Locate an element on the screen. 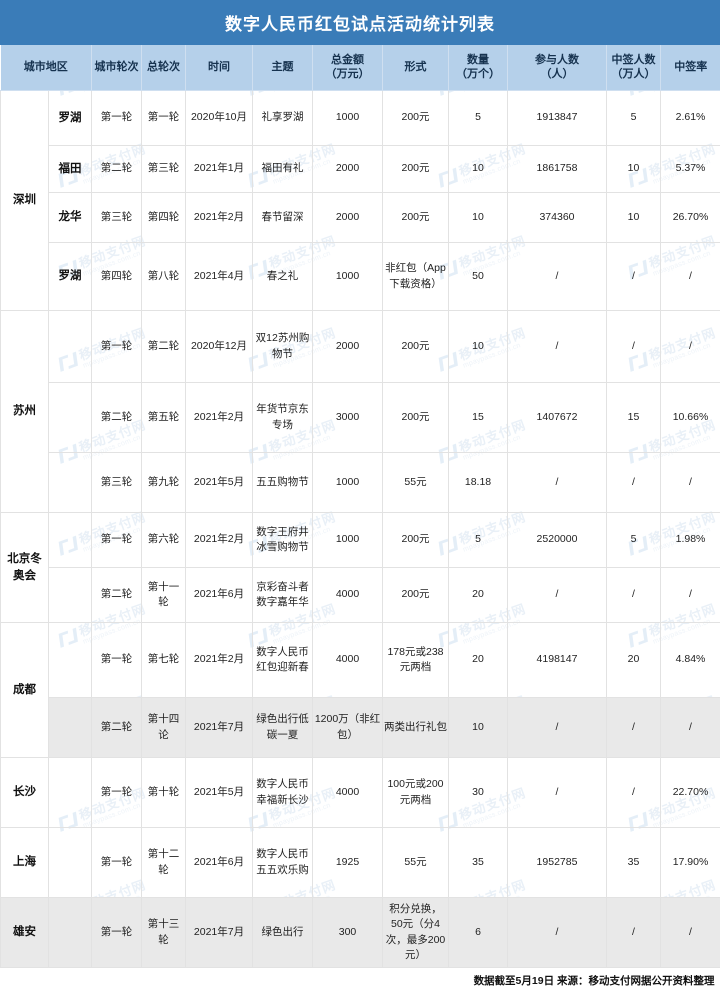  col-header-city-round-line1: 城市轮次 is located at coordinates (116, 66).